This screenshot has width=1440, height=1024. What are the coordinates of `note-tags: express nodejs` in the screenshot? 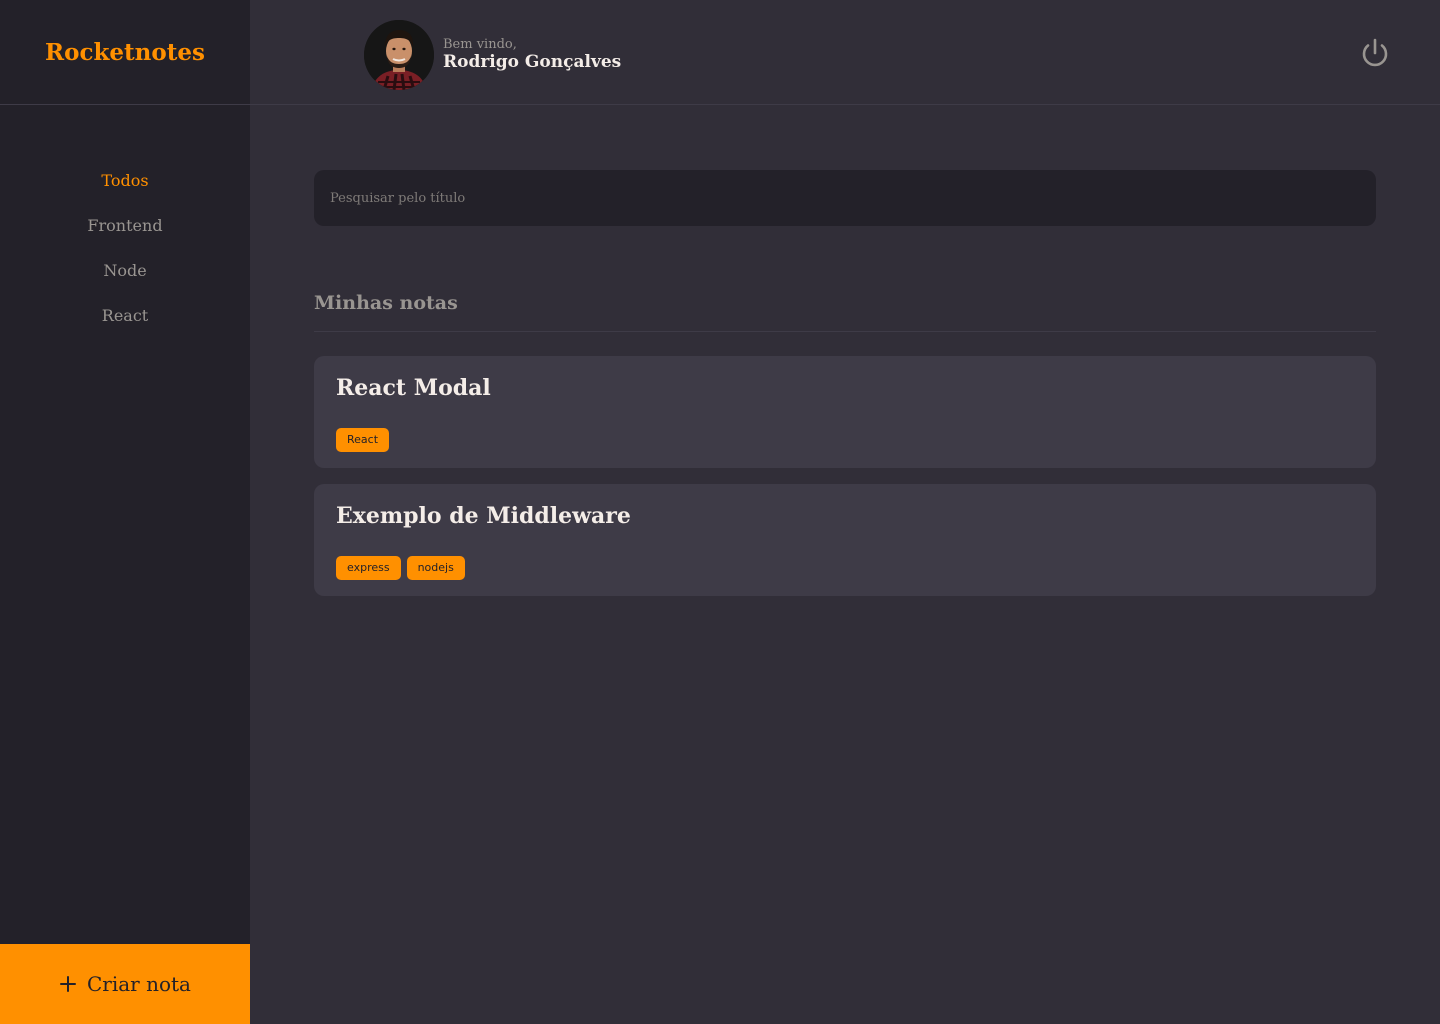 It's located at (845, 568).